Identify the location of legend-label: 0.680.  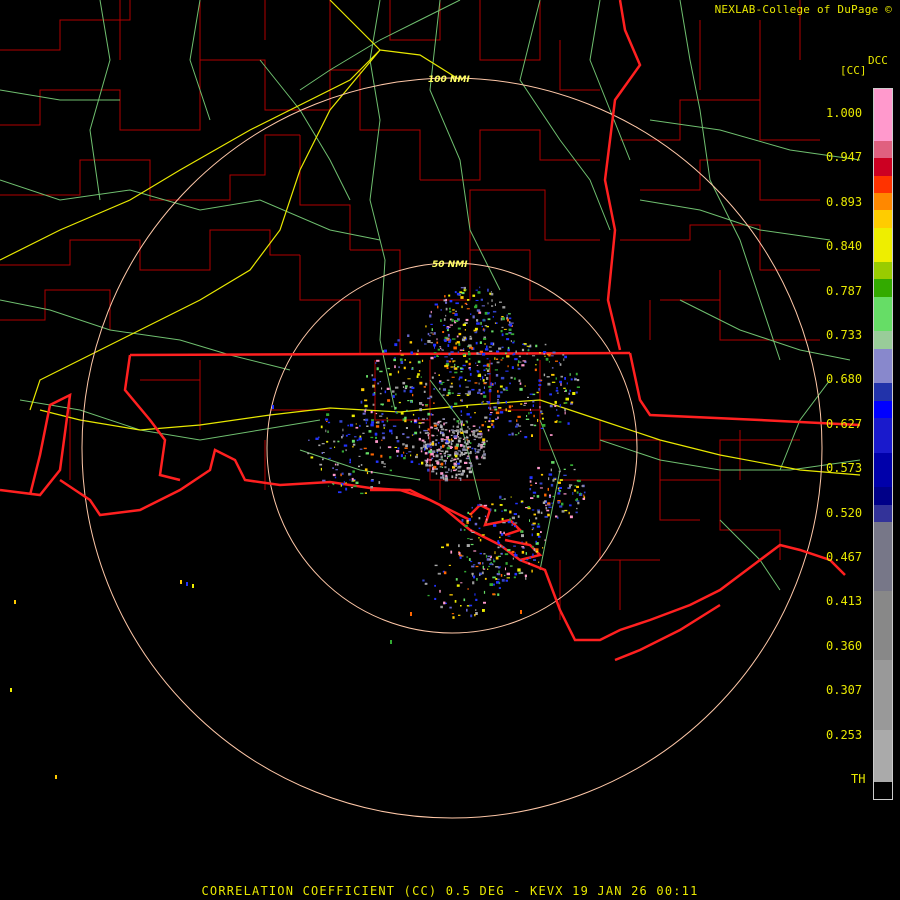
(844, 379).